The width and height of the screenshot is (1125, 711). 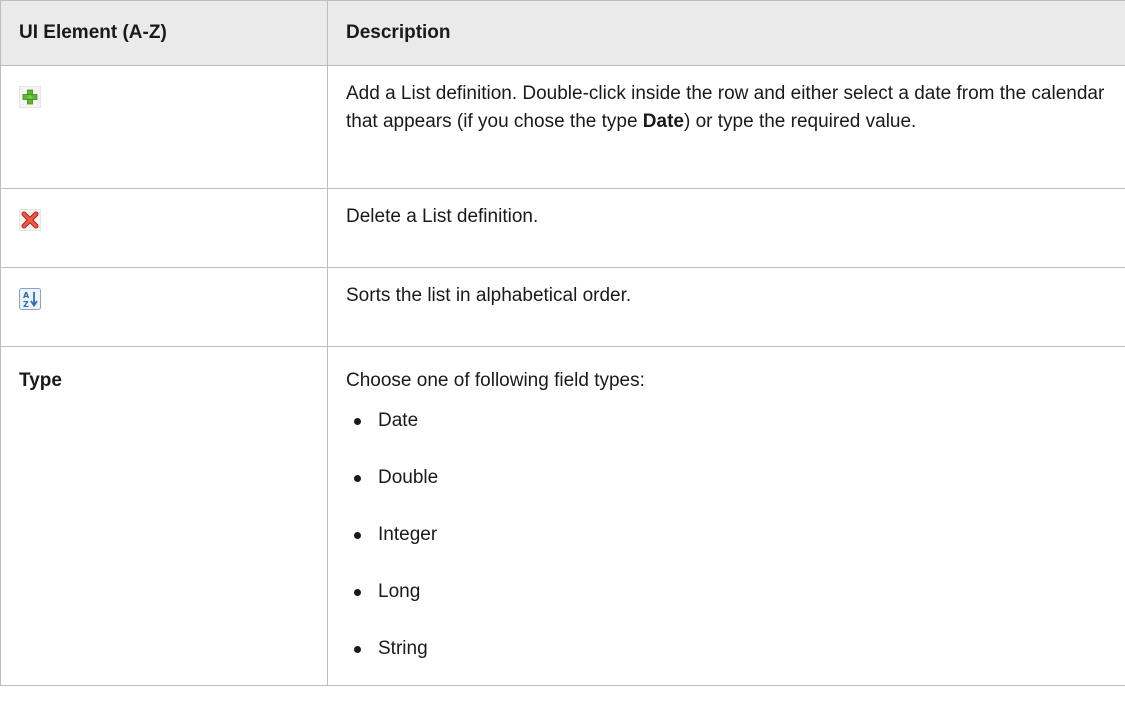 What do you see at coordinates (26, 304) in the screenshot?
I see `svg-text: Z` at bounding box center [26, 304].